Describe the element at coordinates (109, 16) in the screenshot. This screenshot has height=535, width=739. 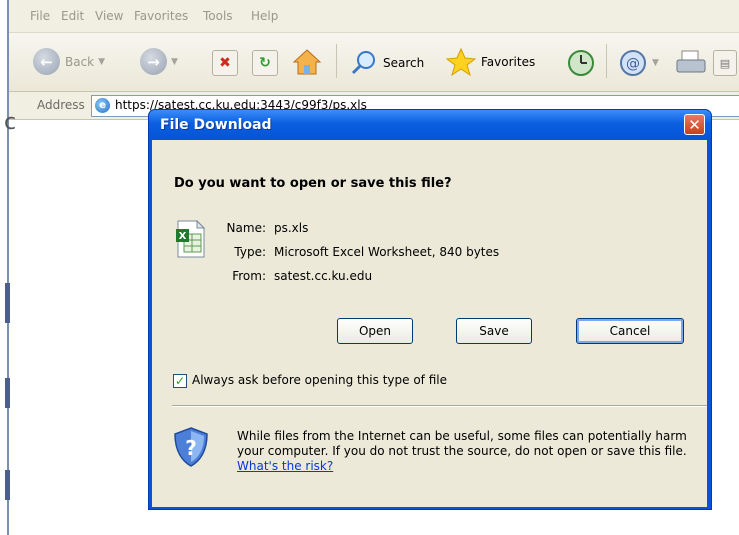
I see `menu-view: View` at that location.